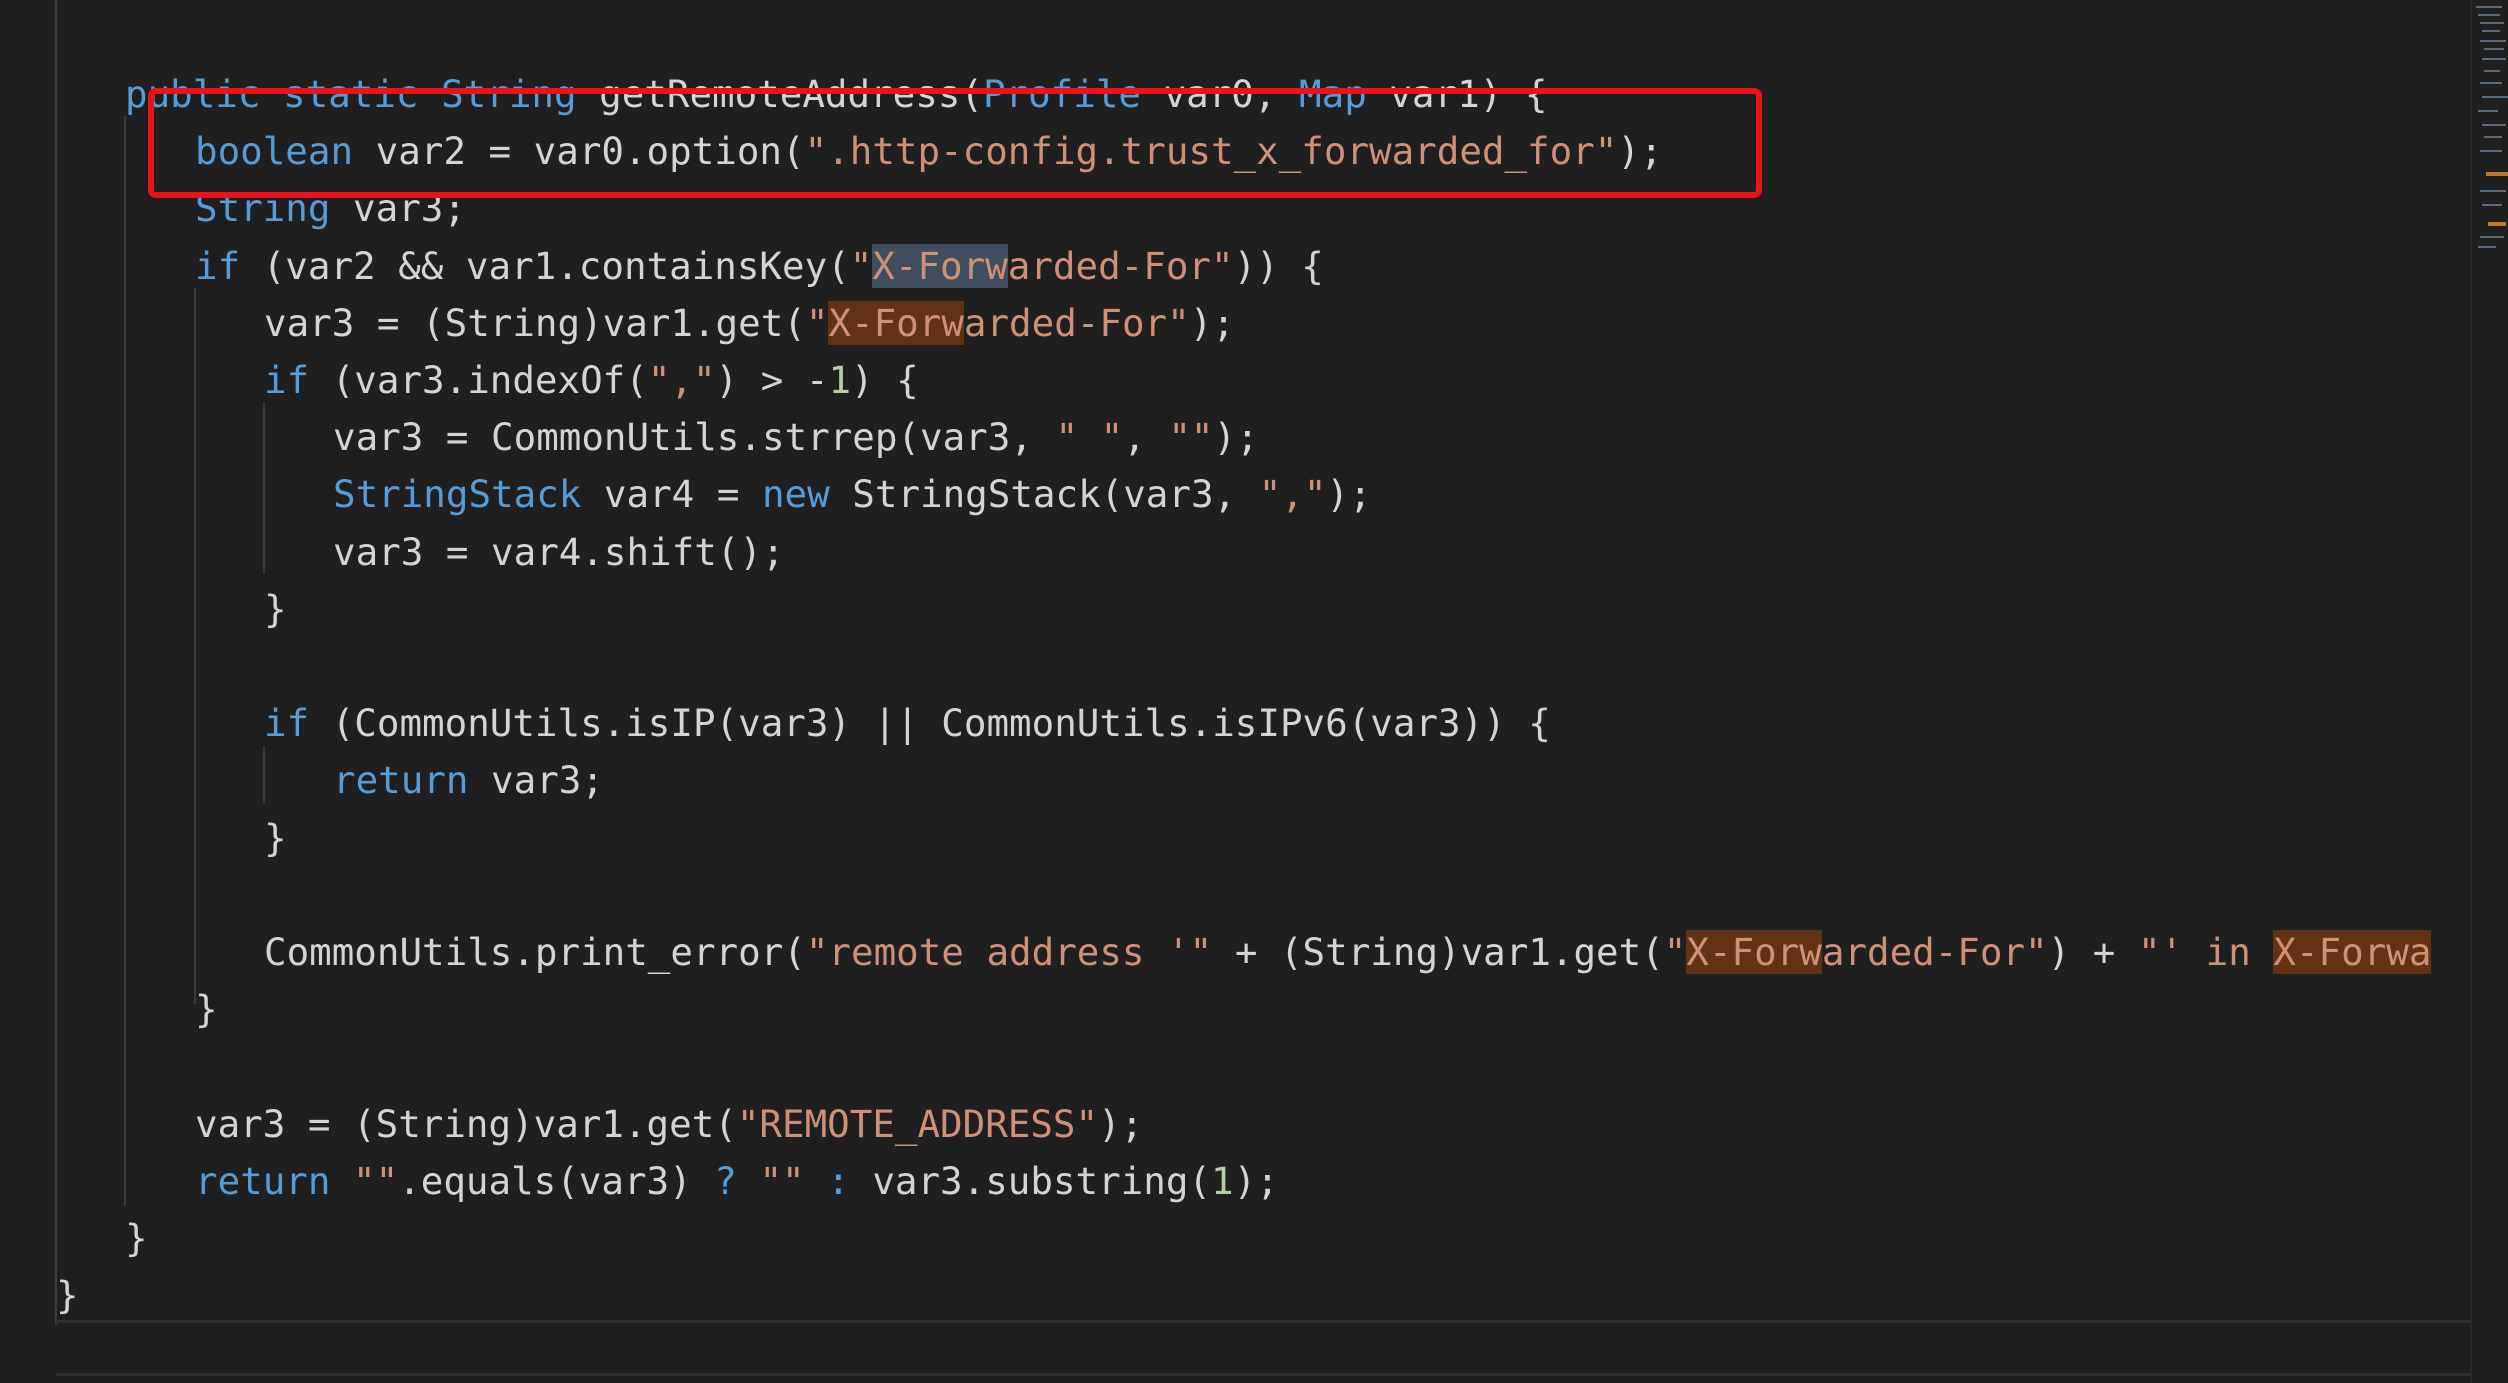 Image resolution: width=2508 pixels, height=1383 pixels. What do you see at coordinates (2489, 691) in the screenshot?
I see `minimap` at bounding box center [2489, 691].